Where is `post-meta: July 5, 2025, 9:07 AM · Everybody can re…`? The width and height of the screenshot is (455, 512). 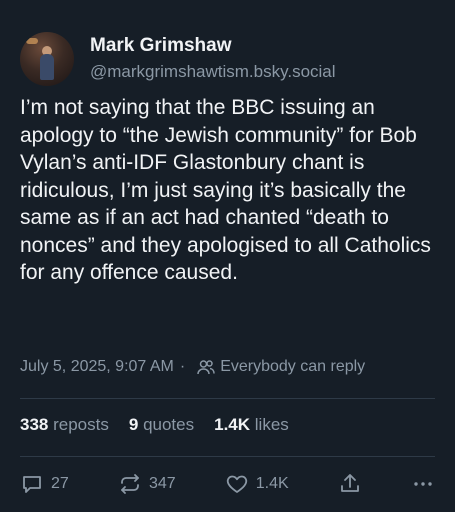
post-meta: July 5, 2025, 9:07 AM · Everybody can re… is located at coordinates (193, 367).